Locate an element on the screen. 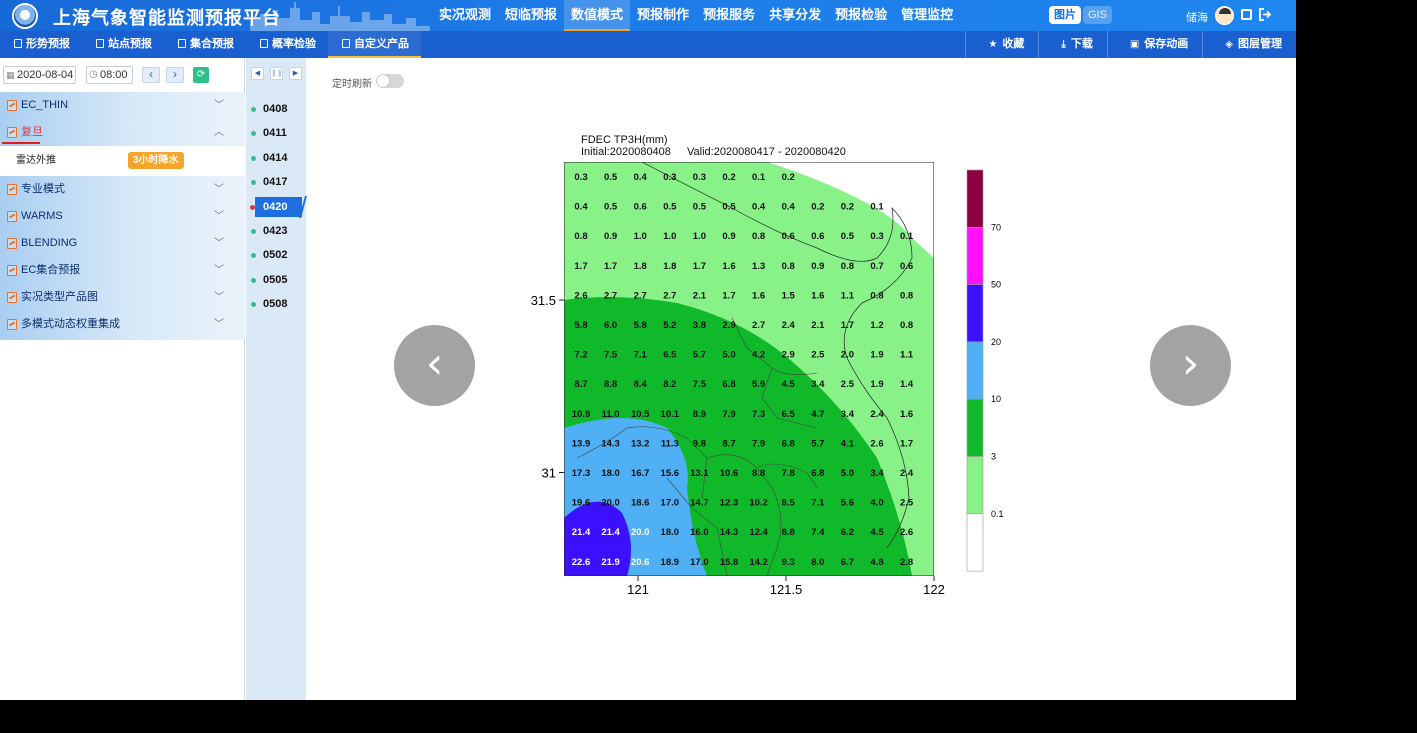 The image size is (1417, 733). chart-title: FDEC TP3H(mm) is located at coordinates (624, 140).